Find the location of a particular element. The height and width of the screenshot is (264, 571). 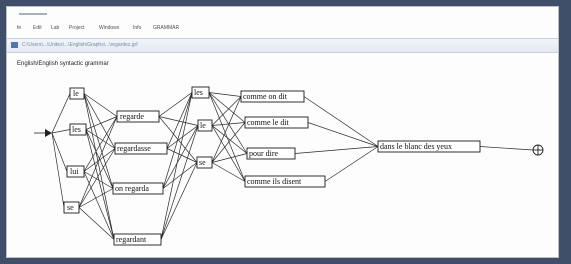

graph-node-lui: lui is located at coordinates (75, 171).